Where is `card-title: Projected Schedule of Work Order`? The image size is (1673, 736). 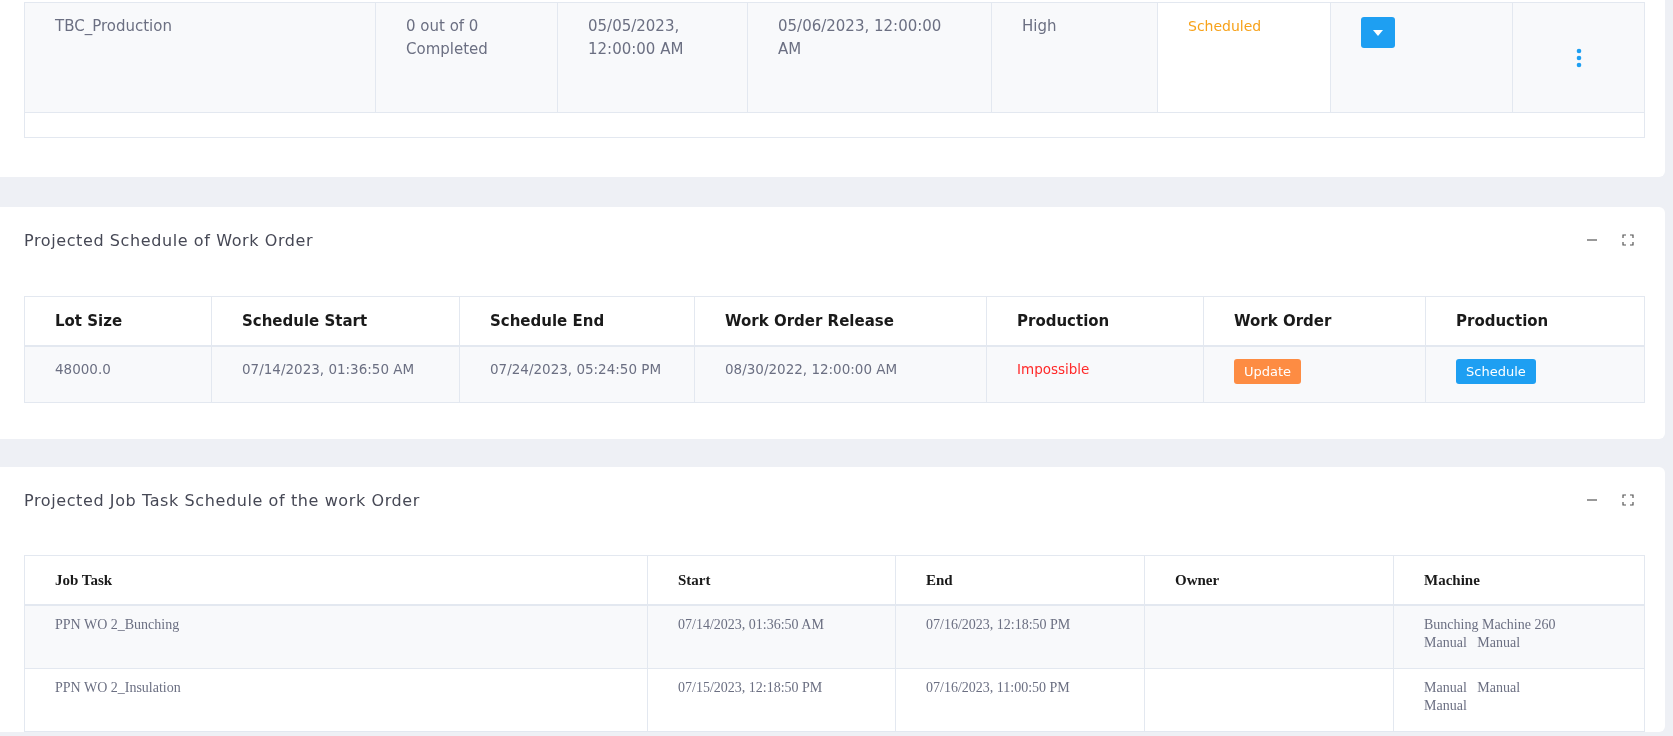
card-title: Projected Schedule of Work Order is located at coordinates (169, 240).